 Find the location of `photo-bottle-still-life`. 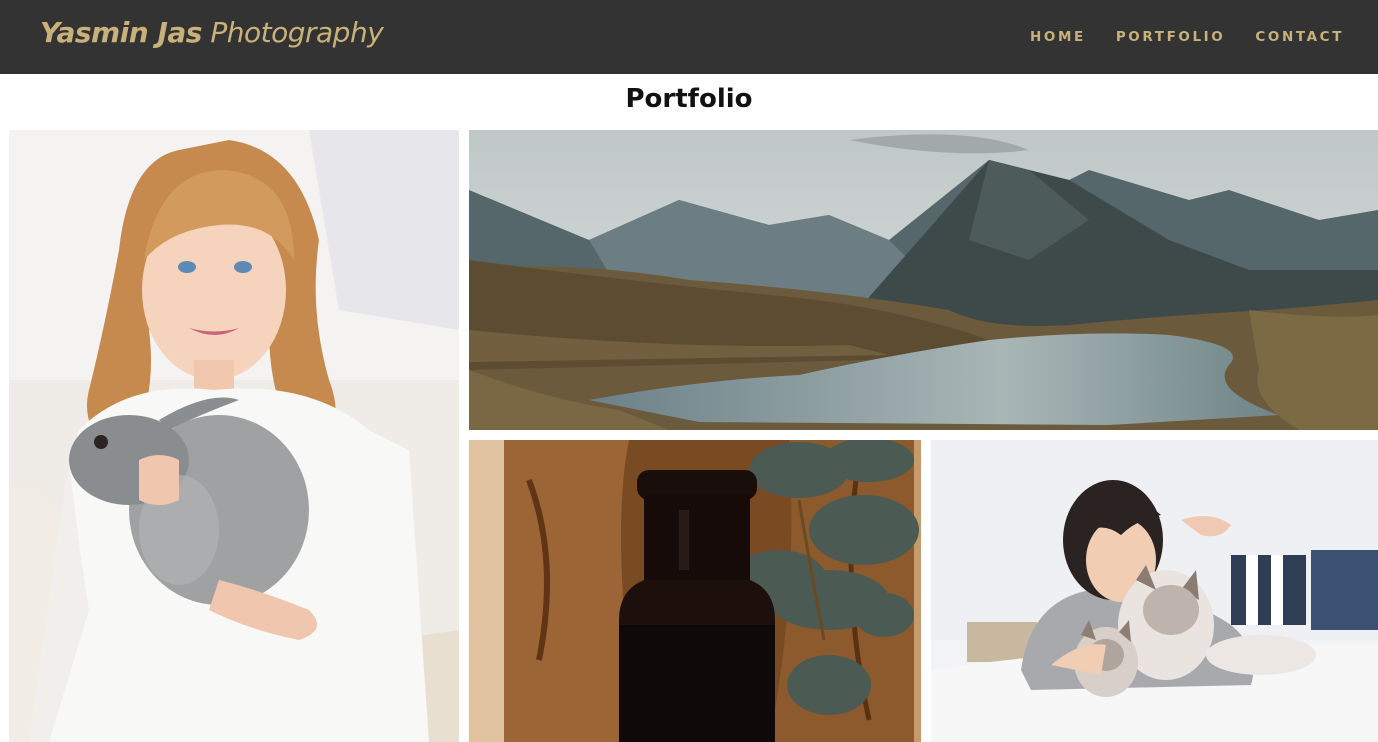

photo-bottle-still-life is located at coordinates (695, 591).